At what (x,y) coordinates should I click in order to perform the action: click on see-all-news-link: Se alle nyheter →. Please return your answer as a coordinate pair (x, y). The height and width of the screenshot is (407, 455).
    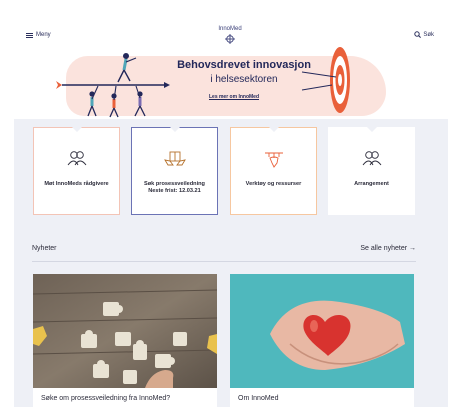
    Looking at the image, I should click on (388, 248).